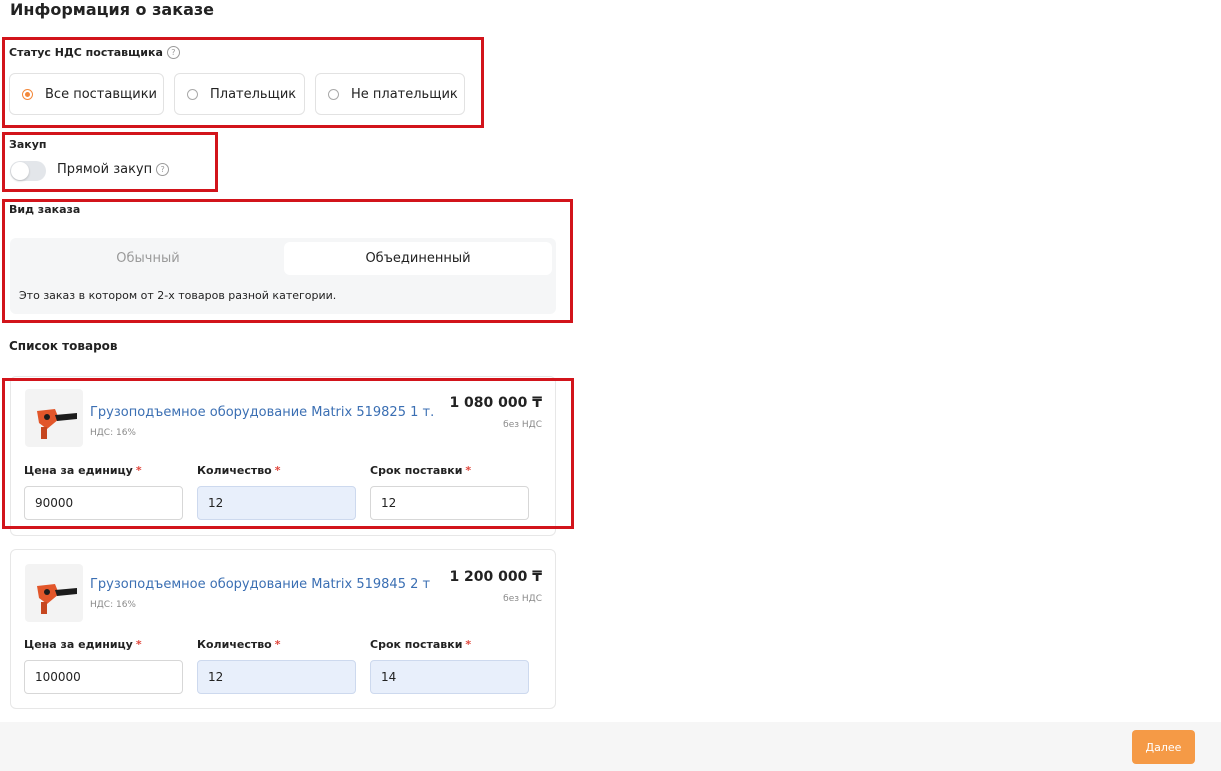 The image size is (1221, 771). What do you see at coordinates (45, 209) in the screenshot?
I see `order-type-label: Вид заказа` at bounding box center [45, 209].